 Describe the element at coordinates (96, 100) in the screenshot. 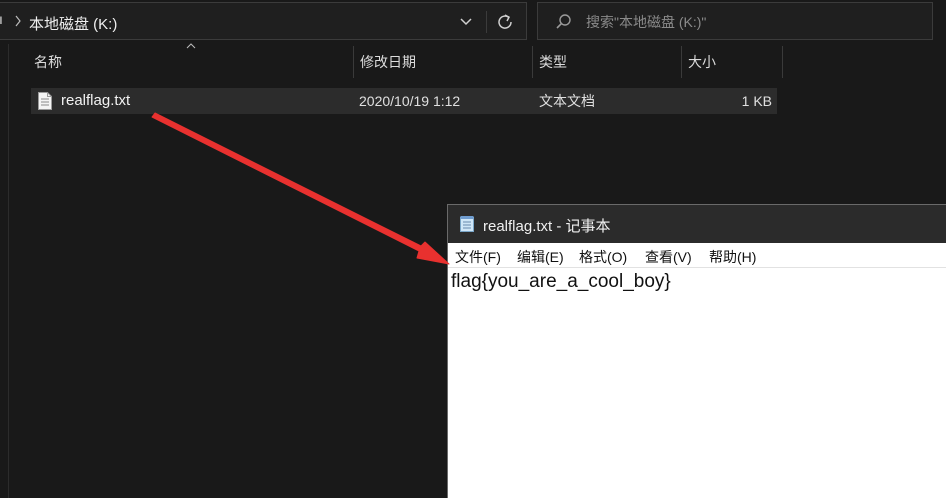

I see `file-name: realflag.txt` at that location.